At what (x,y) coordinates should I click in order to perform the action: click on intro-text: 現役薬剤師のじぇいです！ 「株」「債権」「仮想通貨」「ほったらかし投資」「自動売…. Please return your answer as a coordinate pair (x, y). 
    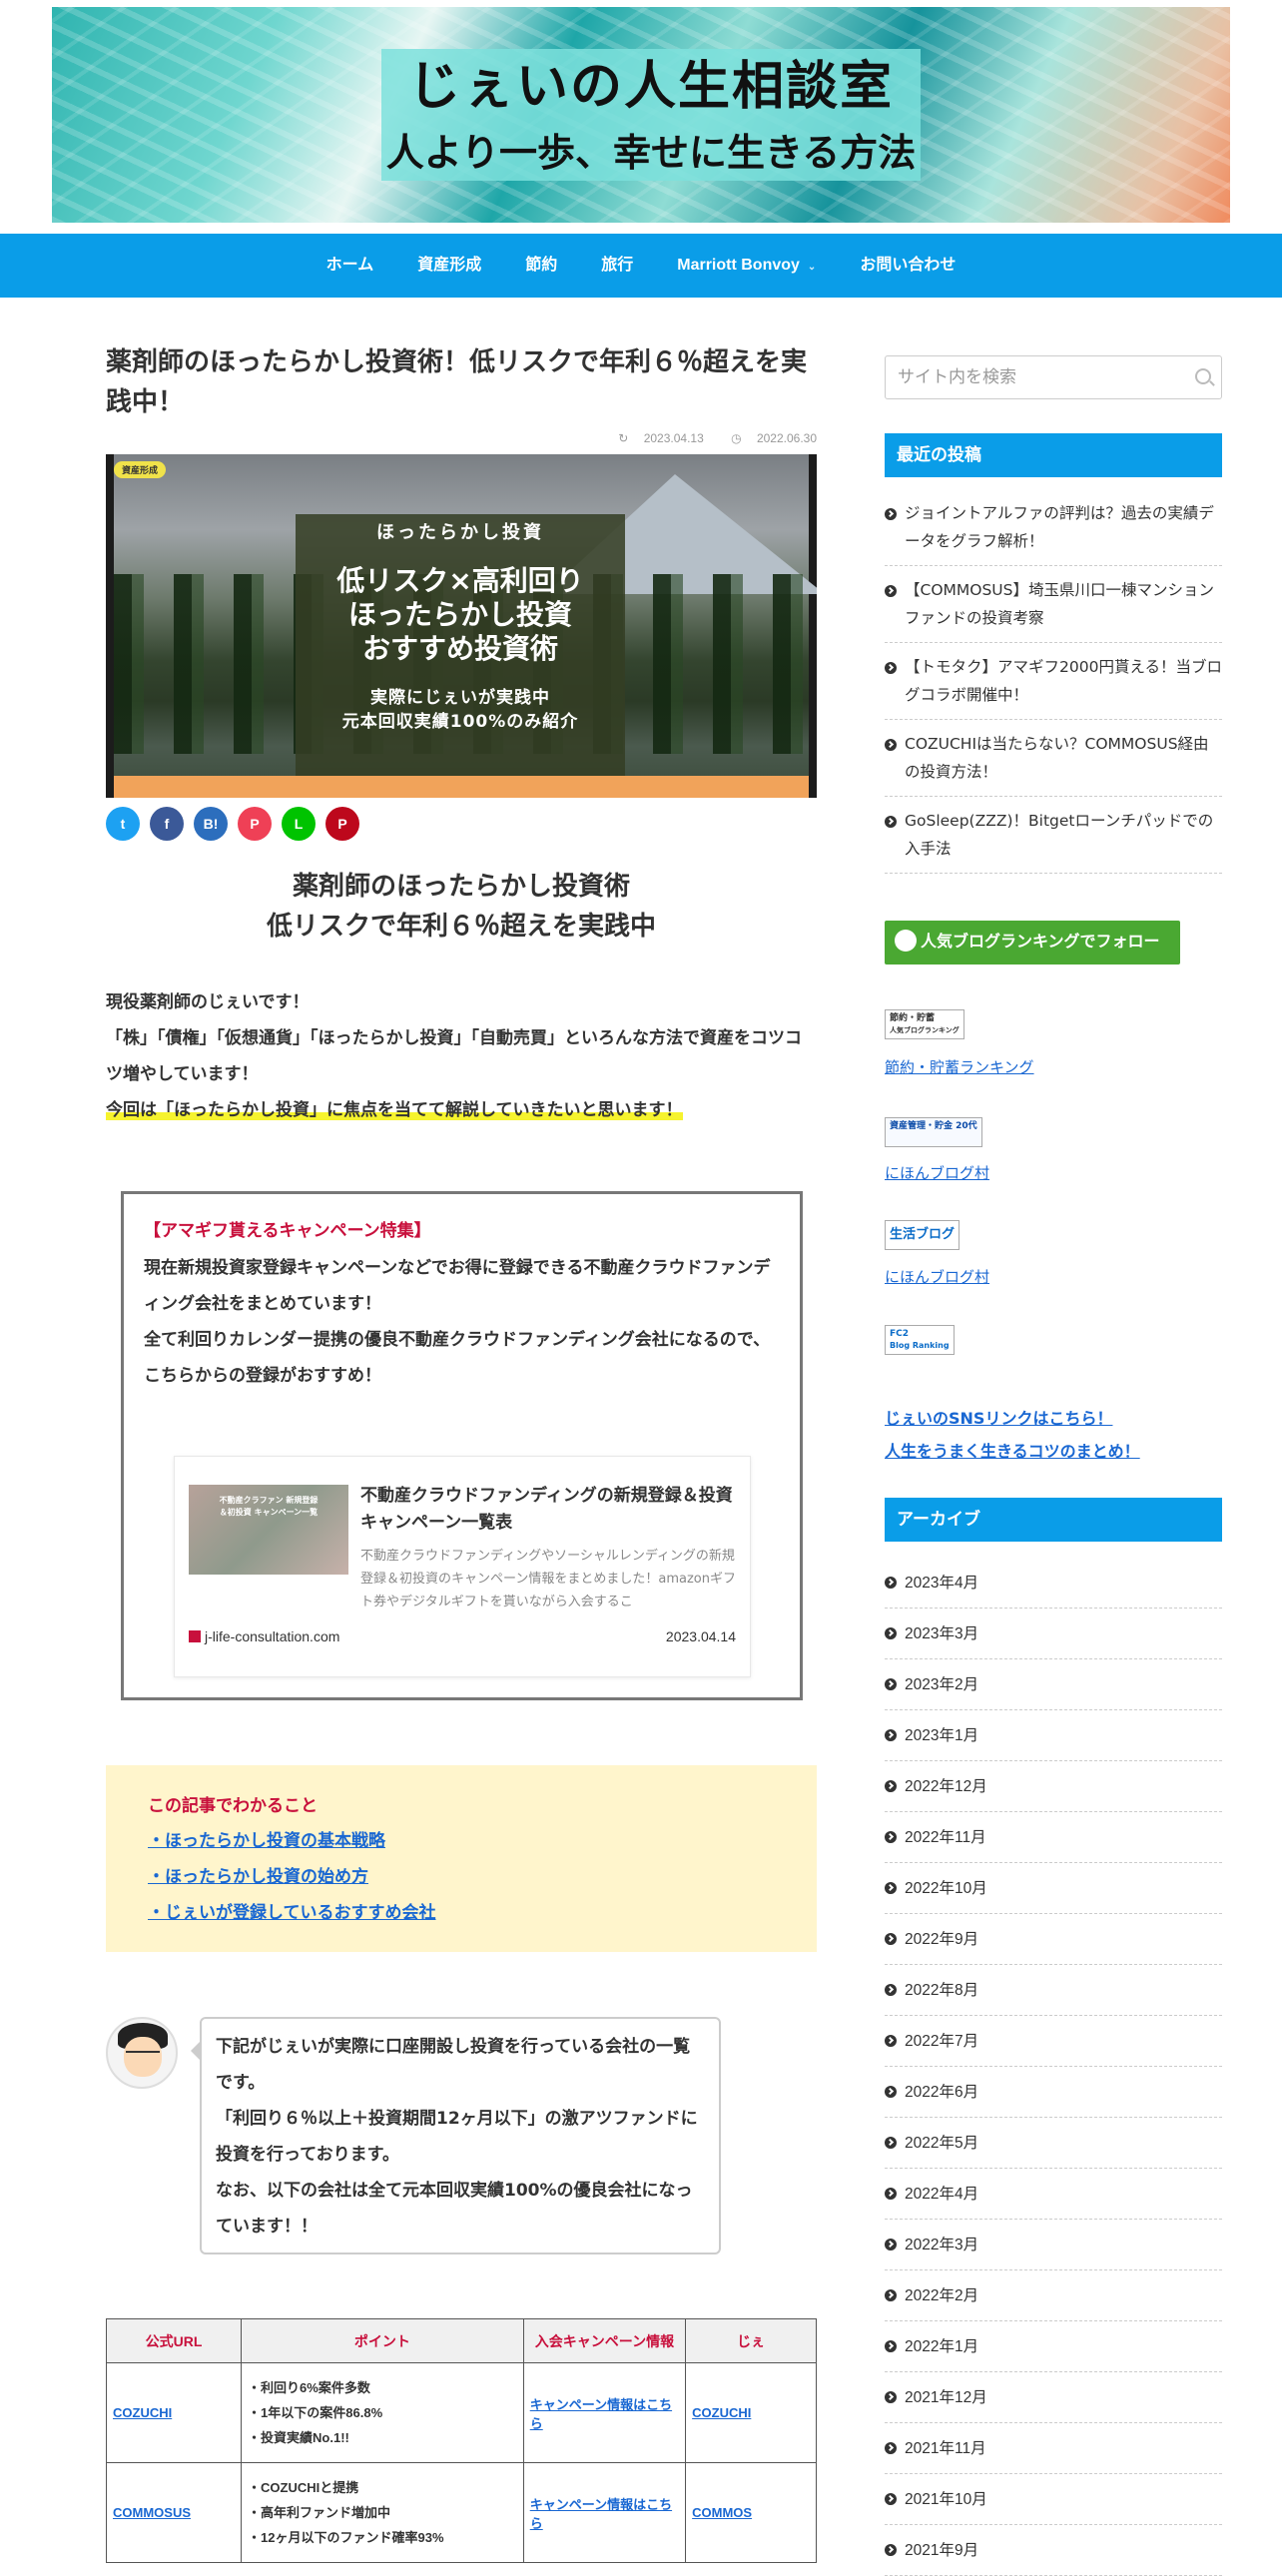
    Looking at the image, I should click on (461, 1056).